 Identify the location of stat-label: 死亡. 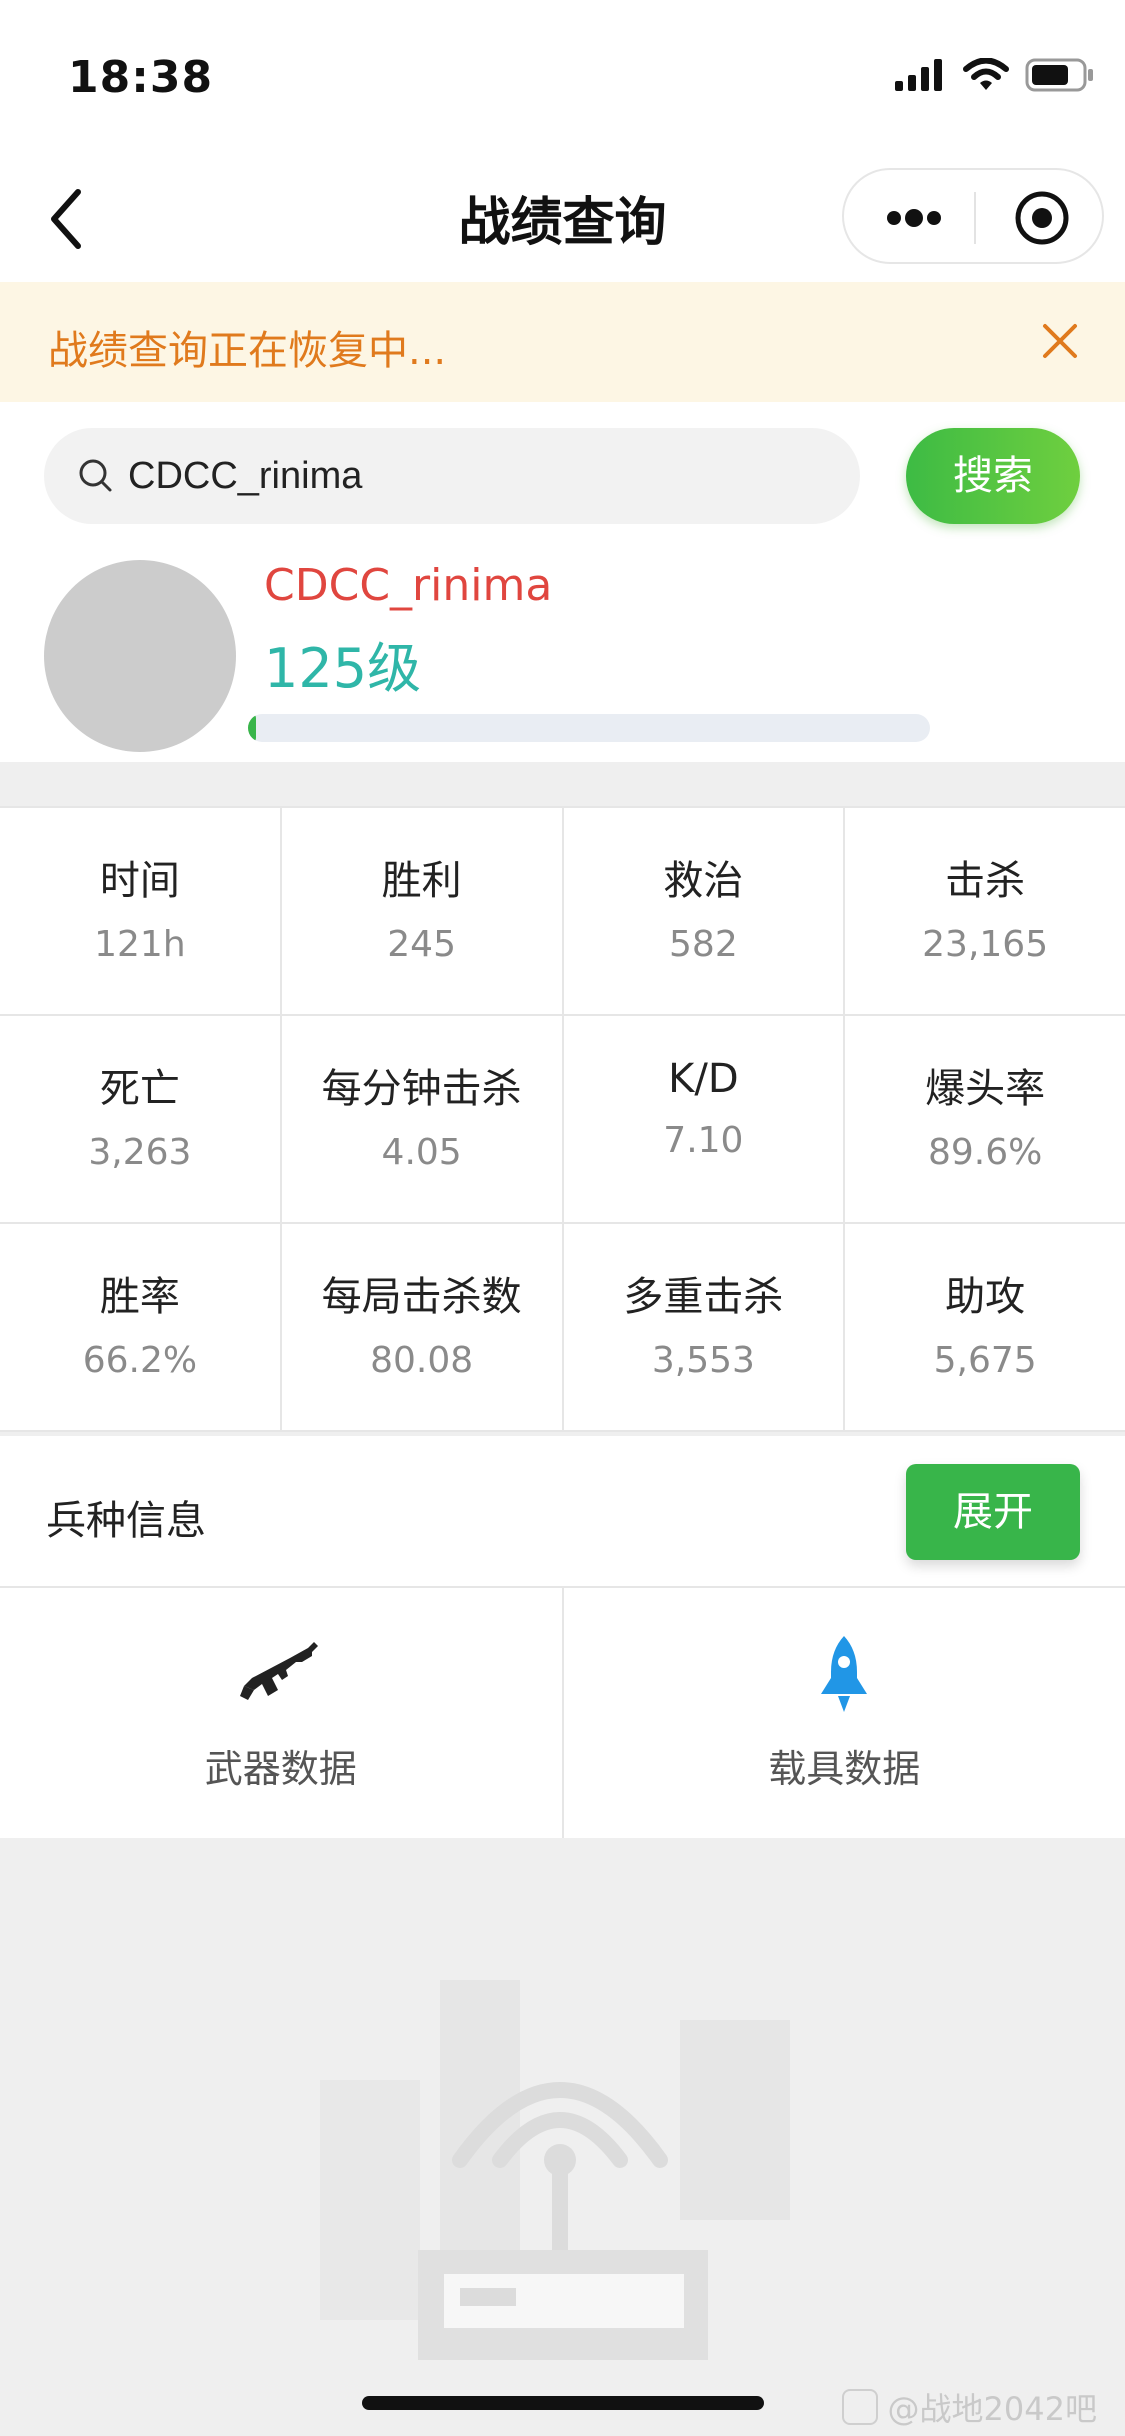
(139, 1089).